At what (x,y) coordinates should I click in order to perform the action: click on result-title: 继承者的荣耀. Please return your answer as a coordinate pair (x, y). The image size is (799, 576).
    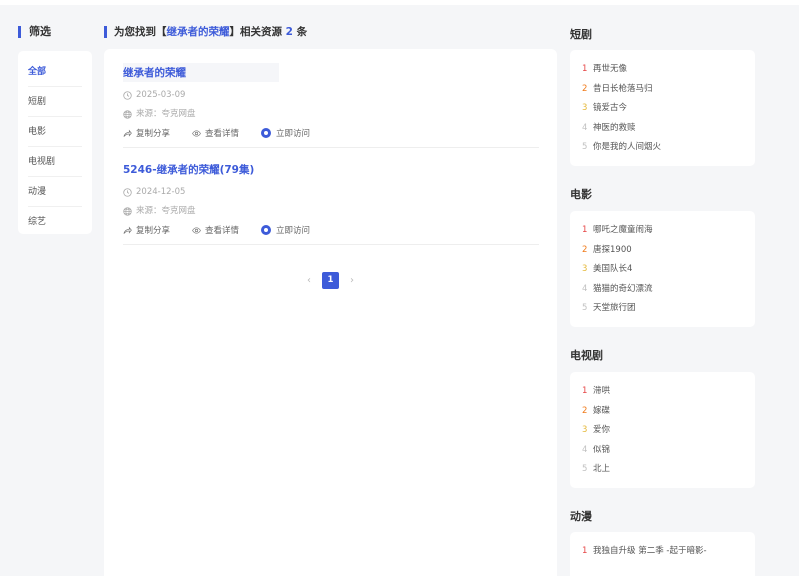
    Looking at the image, I should click on (154, 73).